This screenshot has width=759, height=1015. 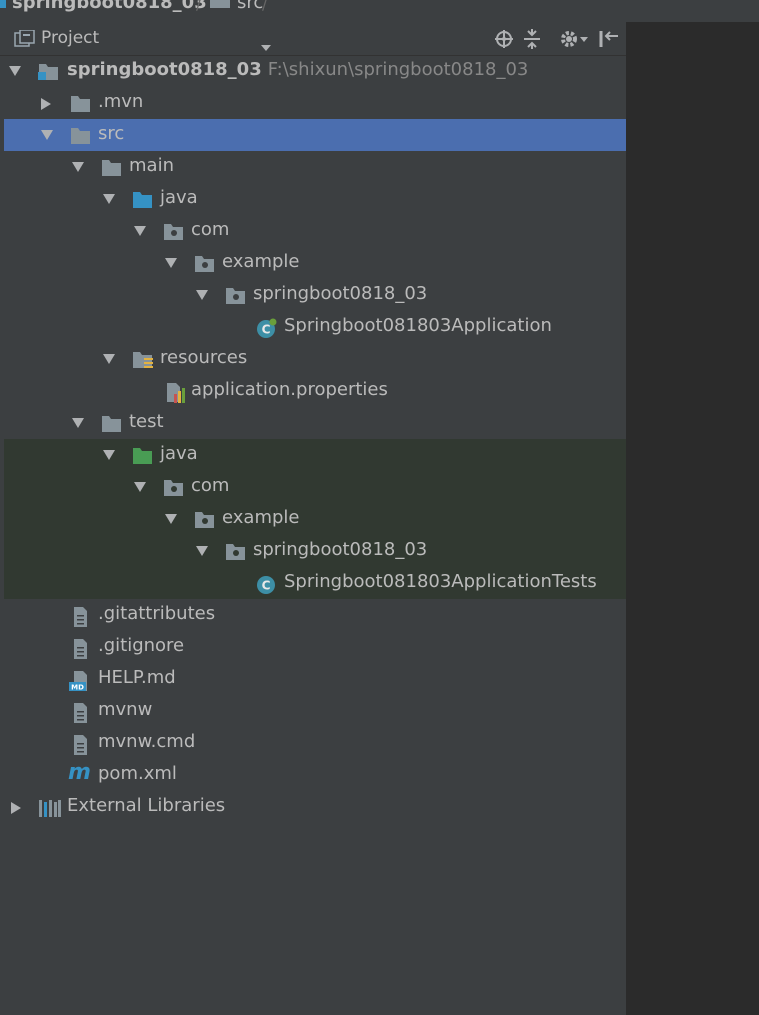 What do you see at coordinates (315, 231) in the screenshot?
I see `tree-item-main-com: com` at bounding box center [315, 231].